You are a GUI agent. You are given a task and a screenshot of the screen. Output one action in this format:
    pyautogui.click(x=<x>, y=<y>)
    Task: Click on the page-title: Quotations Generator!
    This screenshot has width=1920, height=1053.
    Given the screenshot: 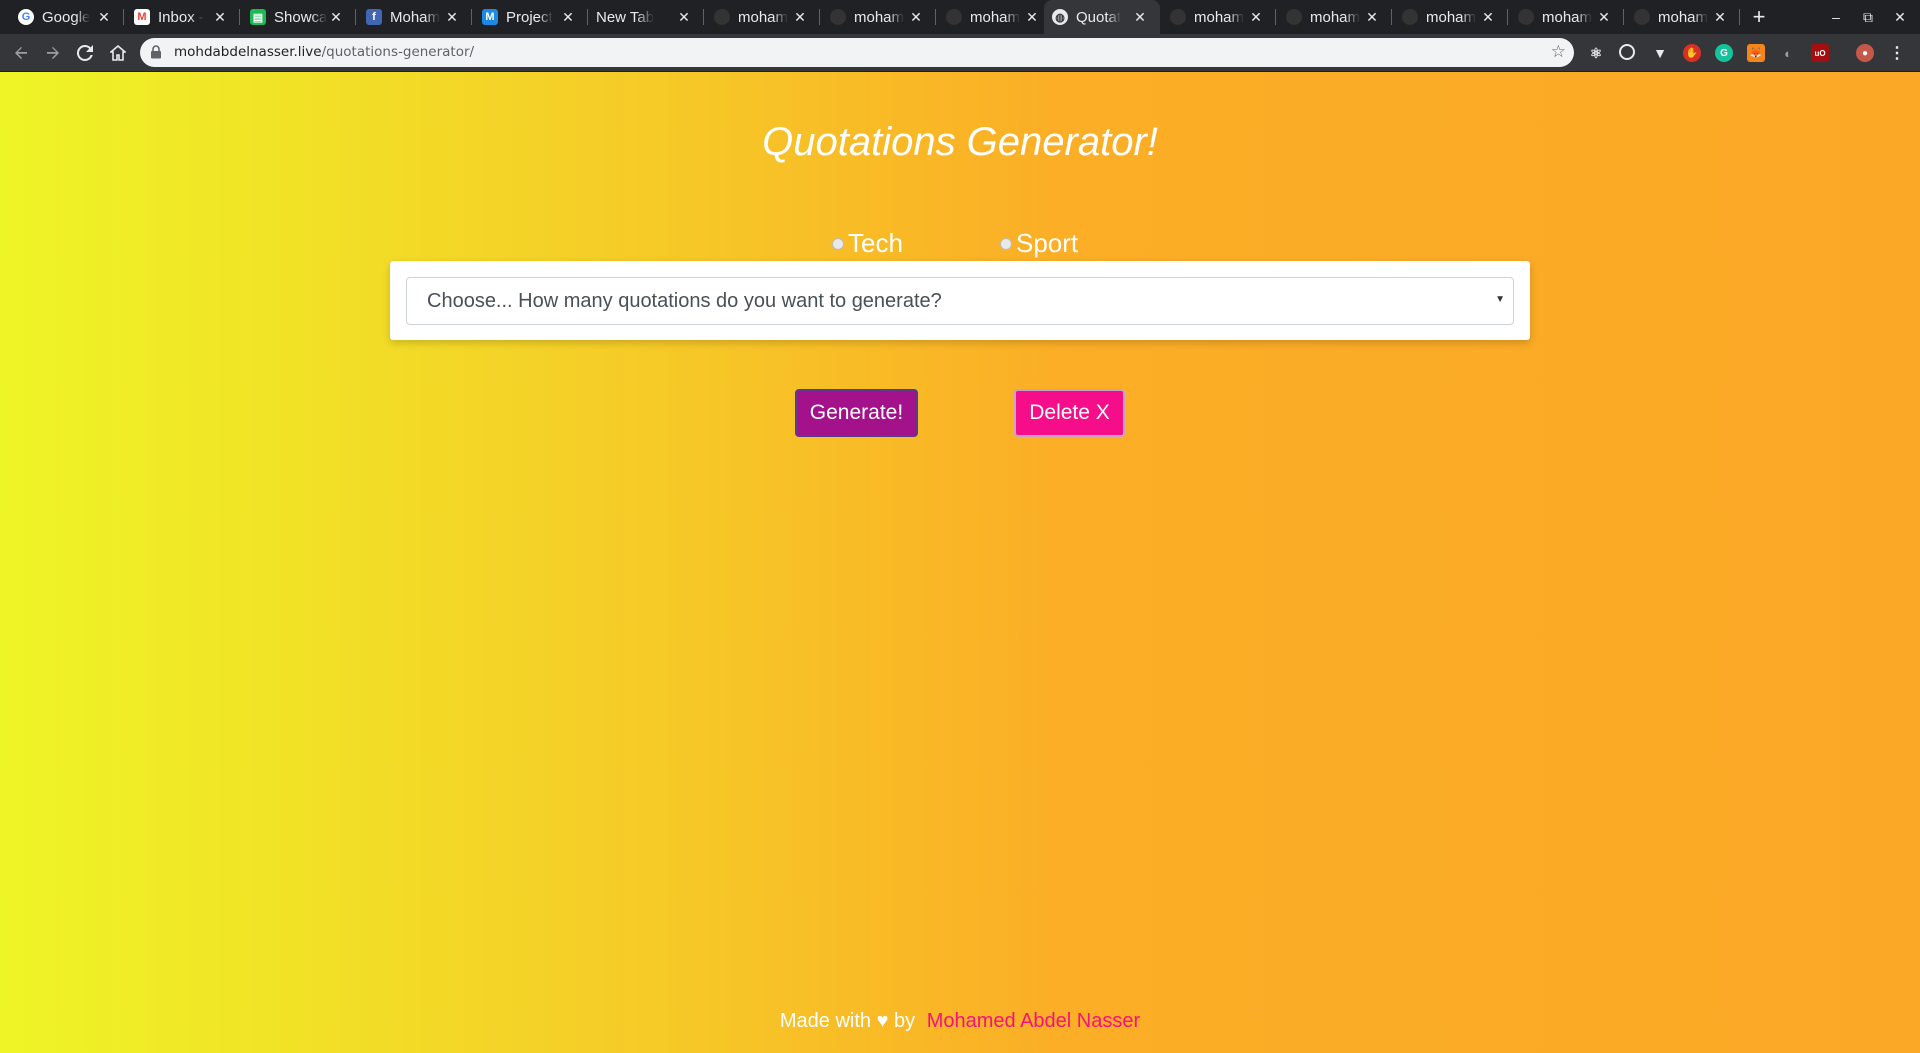 What is the action you would take?
    pyautogui.click(x=960, y=142)
    